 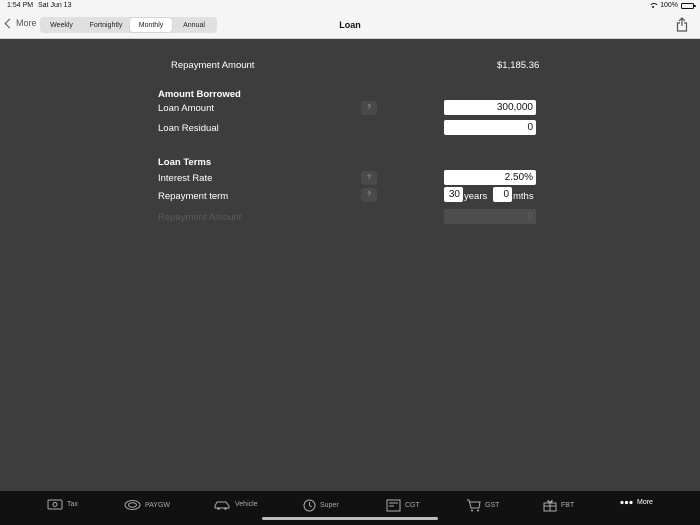 I want to click on tab-label: Super, so click(x=329, y=505).